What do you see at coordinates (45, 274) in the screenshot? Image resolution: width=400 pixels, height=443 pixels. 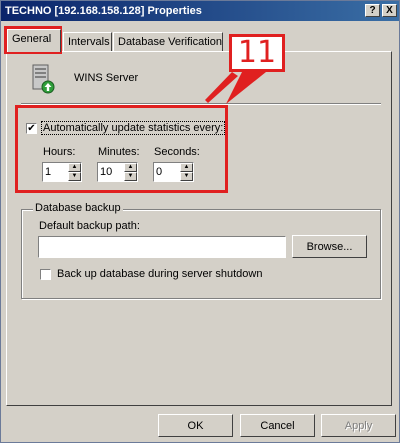 I see `shutdown-backup-checkbox` at bounding box center [45, 274].